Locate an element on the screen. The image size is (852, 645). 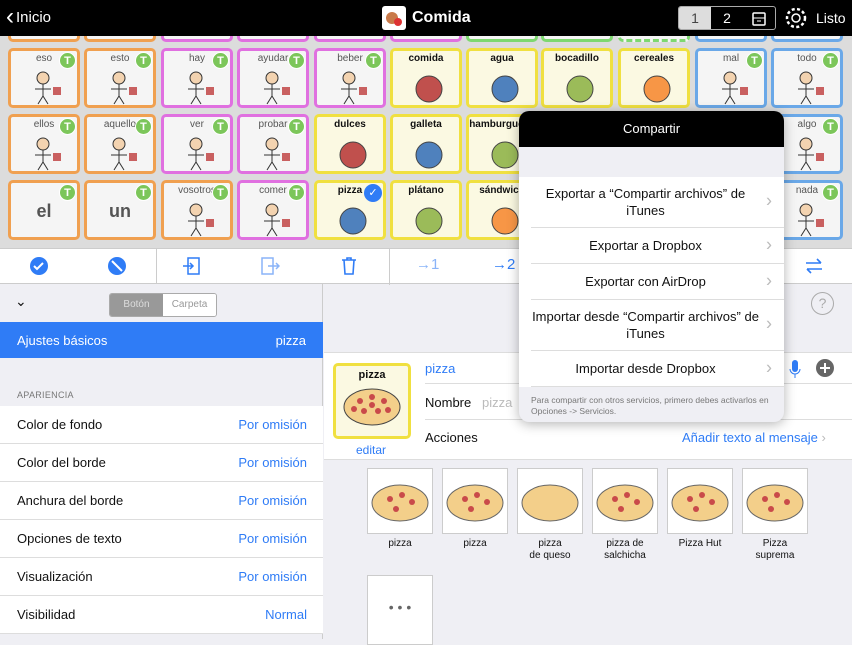
grid-cell: mal T is located at coordinates (731, 78).